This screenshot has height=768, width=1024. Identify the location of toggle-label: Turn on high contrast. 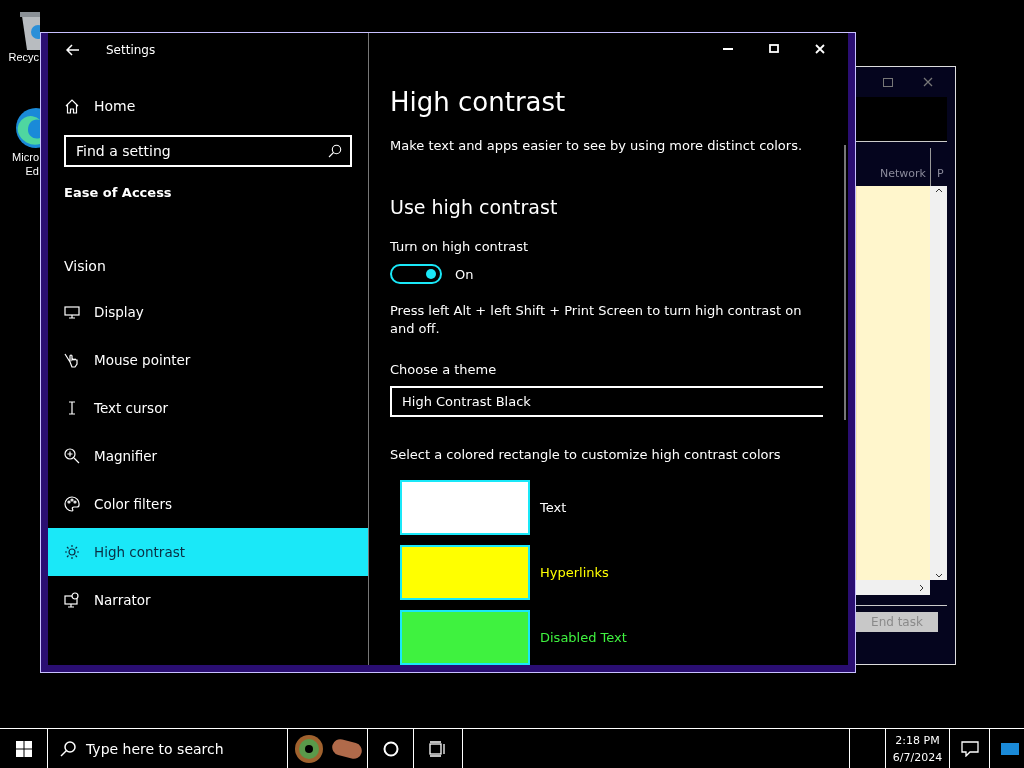
(460, 246).